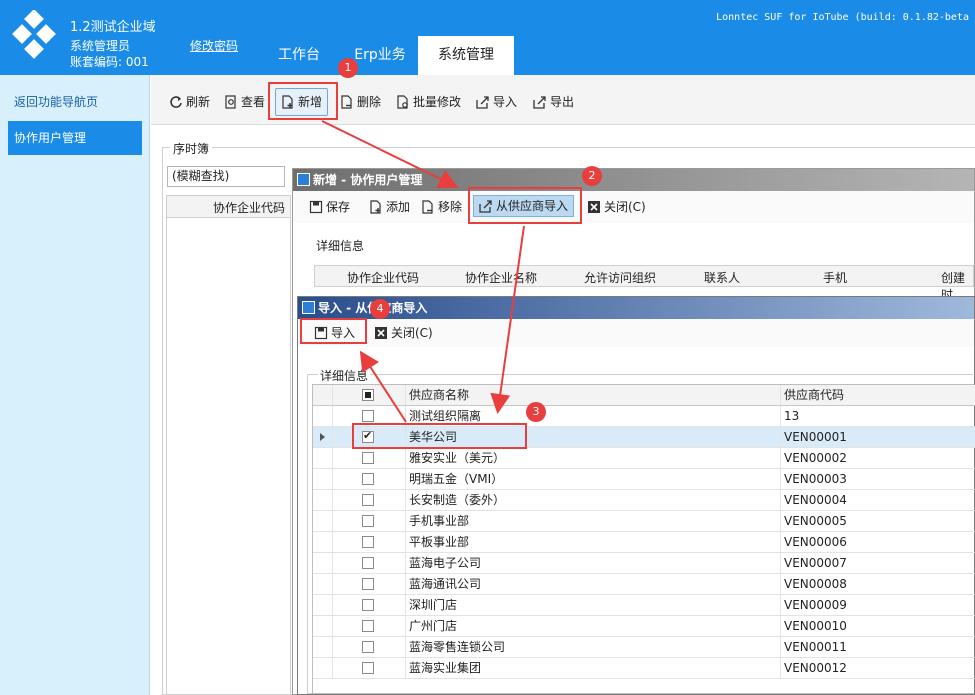  I want to click on supplier-name-cell: 雅安实业（美元）, so click(593, 458).